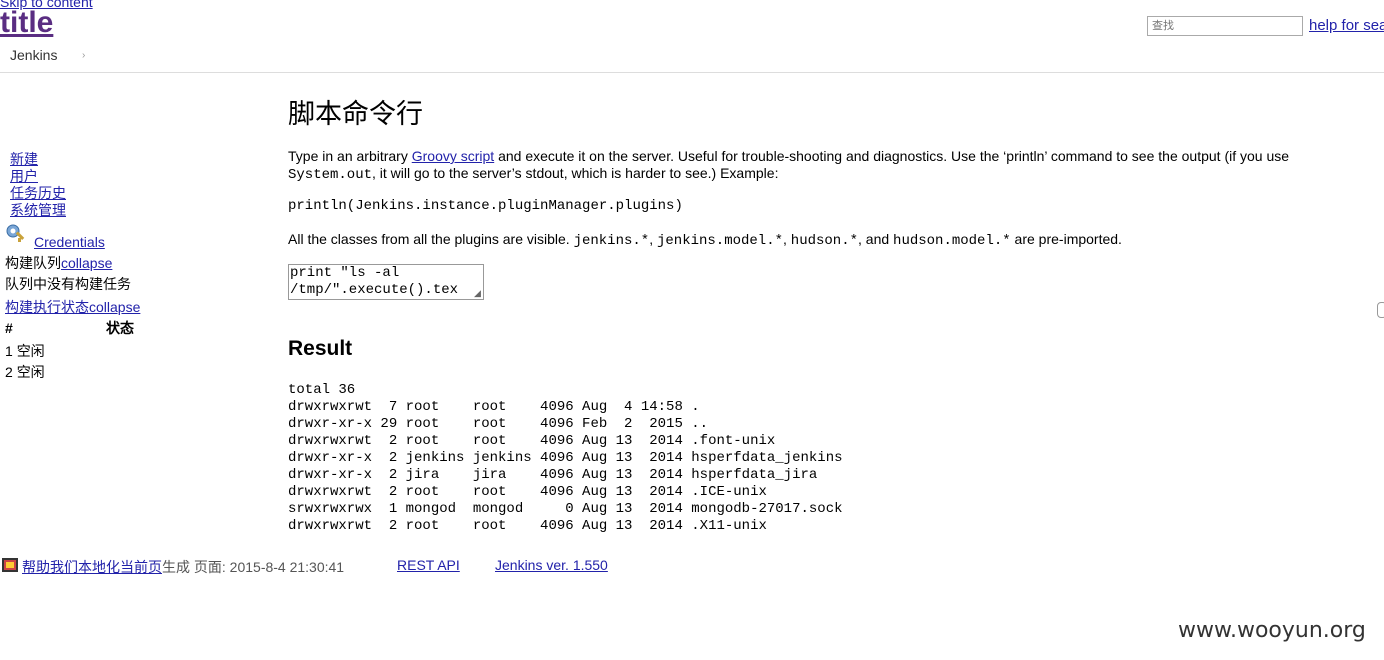 The height and width of the screenshot is (660, 1384). Describe the element at coordinates (876, 239) in the screenshot. I see `separator: , and` at that location.